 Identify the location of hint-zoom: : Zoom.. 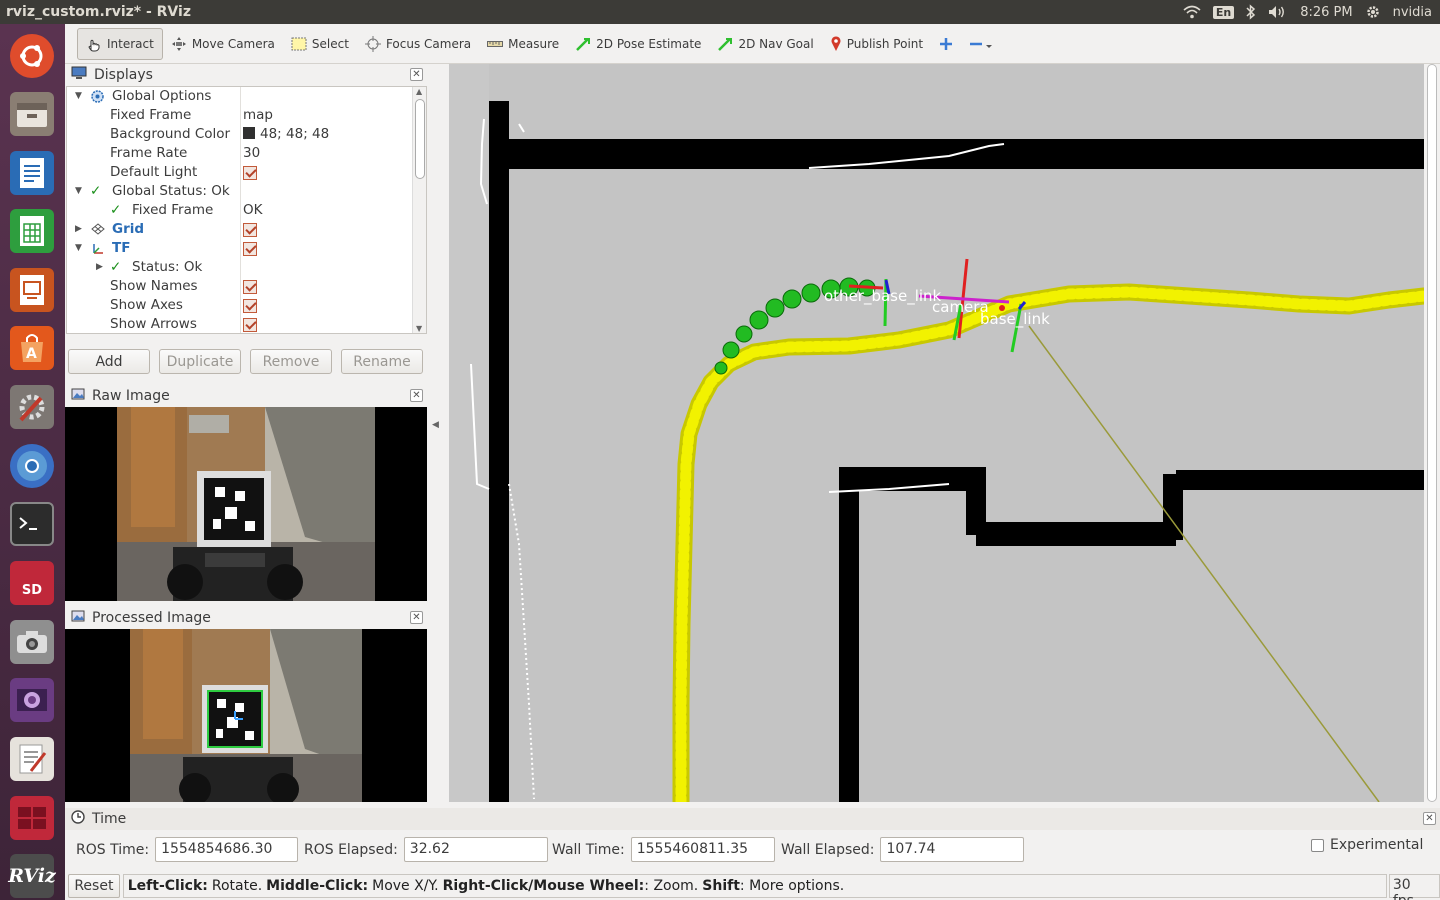
(671, 886).